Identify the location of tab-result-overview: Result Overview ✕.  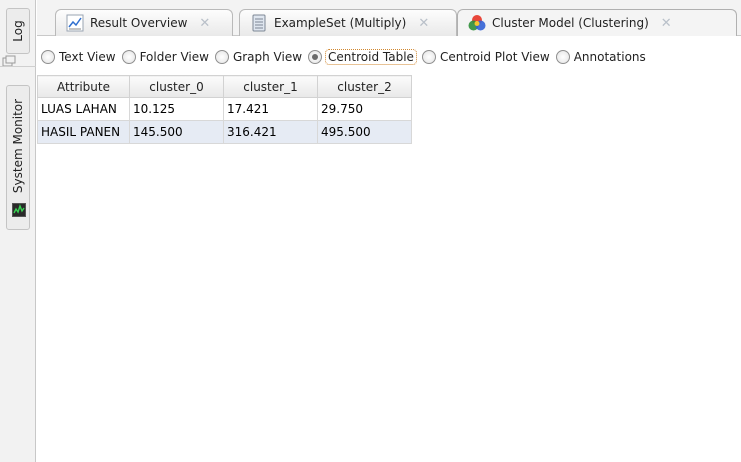
(144, 22).